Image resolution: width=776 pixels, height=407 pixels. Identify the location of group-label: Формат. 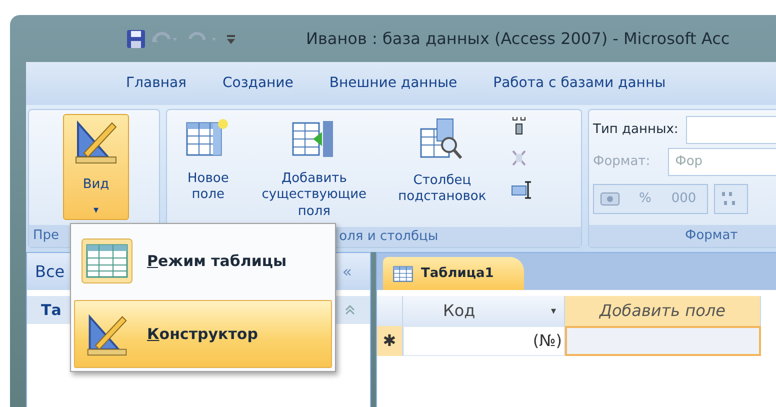
(711, 236).